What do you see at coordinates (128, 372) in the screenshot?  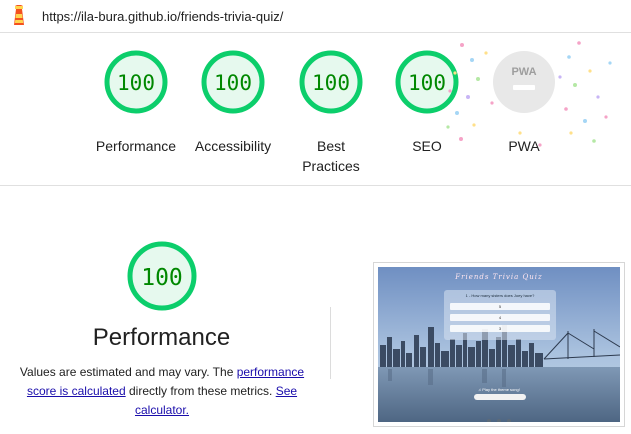 I see `description-text: Values are estimated and may vary. The` at bounding box center [128, 372].